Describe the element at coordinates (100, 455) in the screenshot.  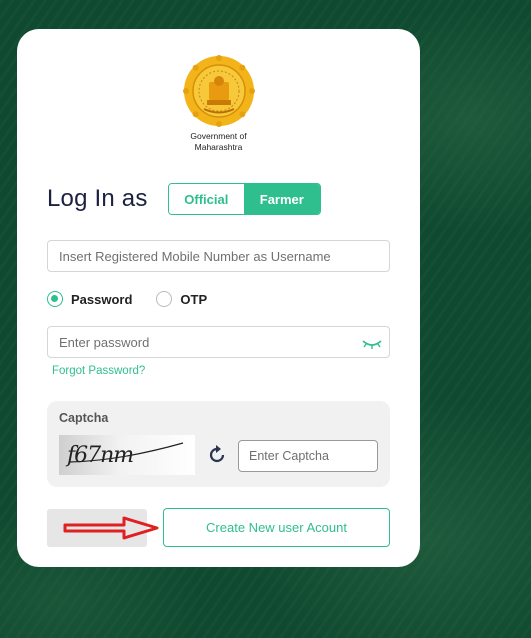
I see `captcha-code: f67nm` at that location.